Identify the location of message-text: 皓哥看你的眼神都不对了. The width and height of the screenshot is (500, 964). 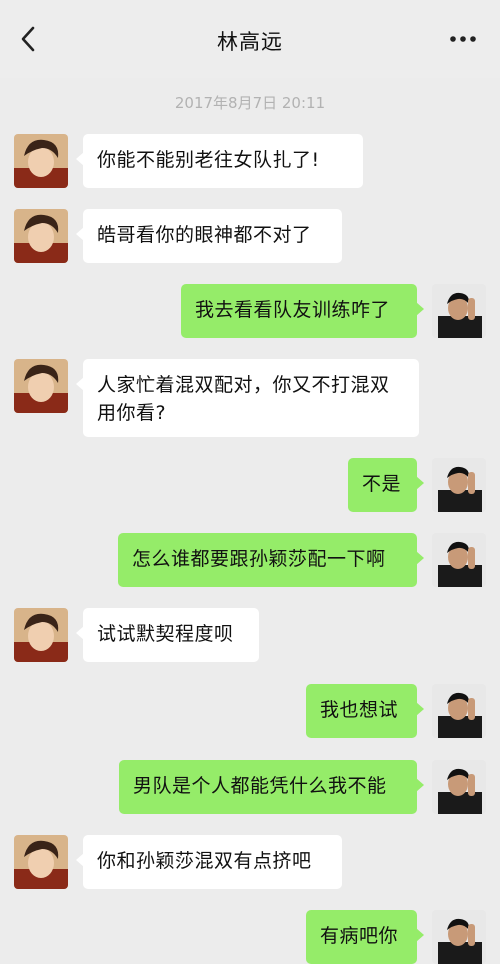
(204, 235).